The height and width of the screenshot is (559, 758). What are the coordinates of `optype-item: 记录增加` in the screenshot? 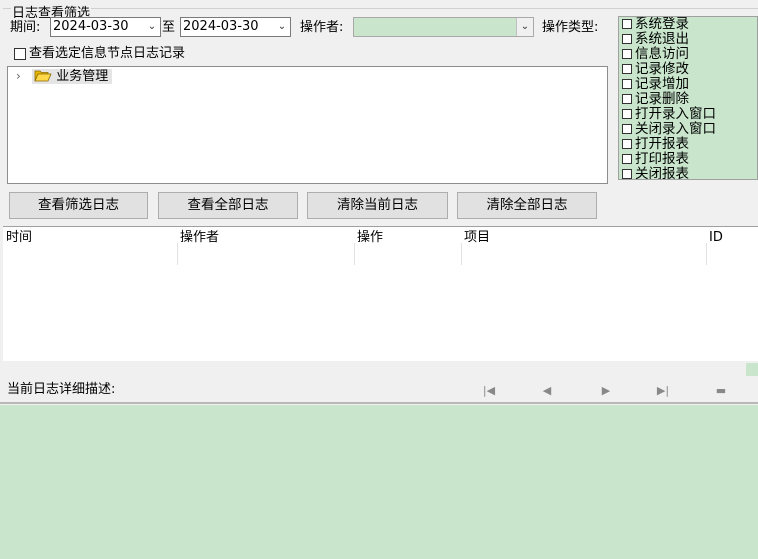 It's located at (688, 84).